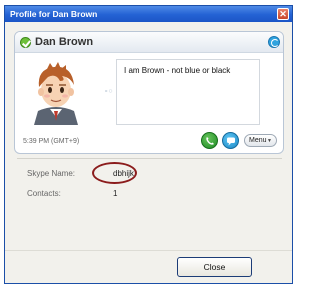  I want to click on title-bar: Profile for Dan Brown ✕, so click(148, 14).